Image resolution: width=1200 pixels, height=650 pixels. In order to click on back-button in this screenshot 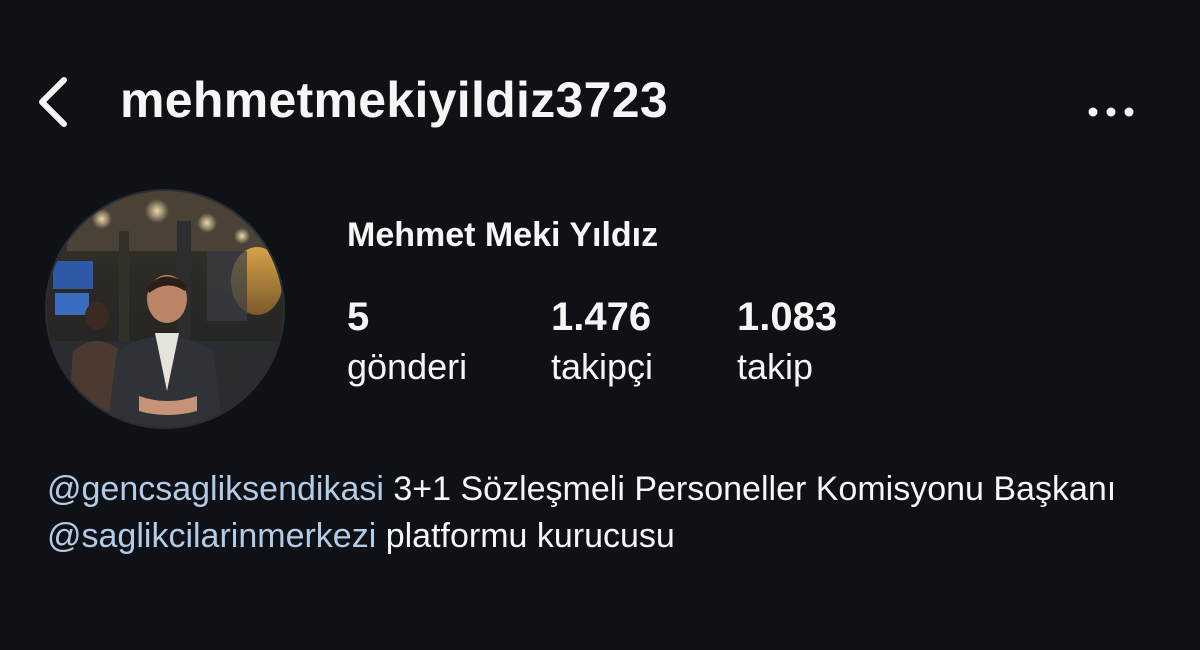, I will do `click(56, 100)`.